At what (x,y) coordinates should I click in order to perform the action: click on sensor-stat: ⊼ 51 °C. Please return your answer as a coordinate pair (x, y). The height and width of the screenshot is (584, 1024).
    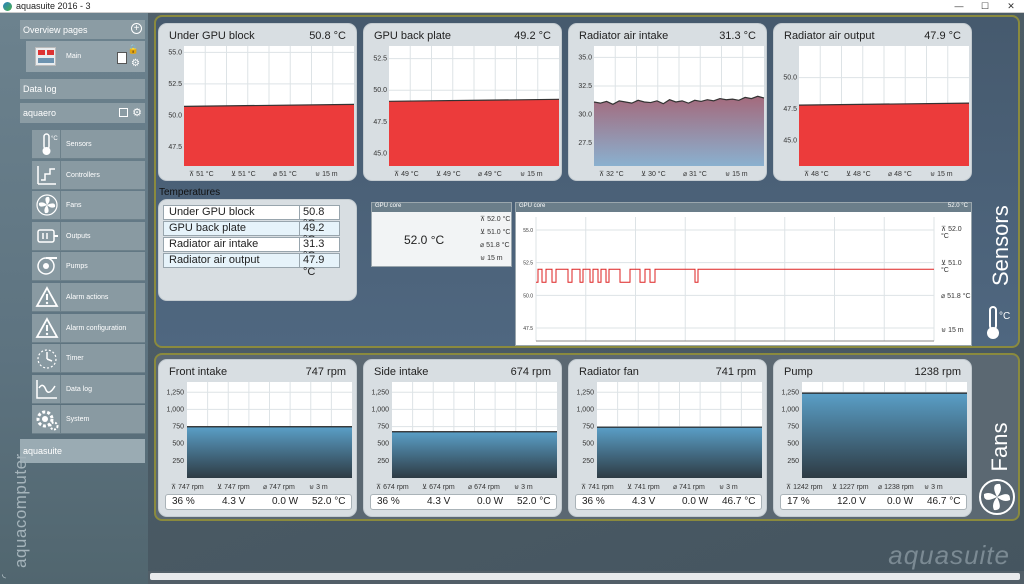
    Looking at the image, I should click on (201, 174).